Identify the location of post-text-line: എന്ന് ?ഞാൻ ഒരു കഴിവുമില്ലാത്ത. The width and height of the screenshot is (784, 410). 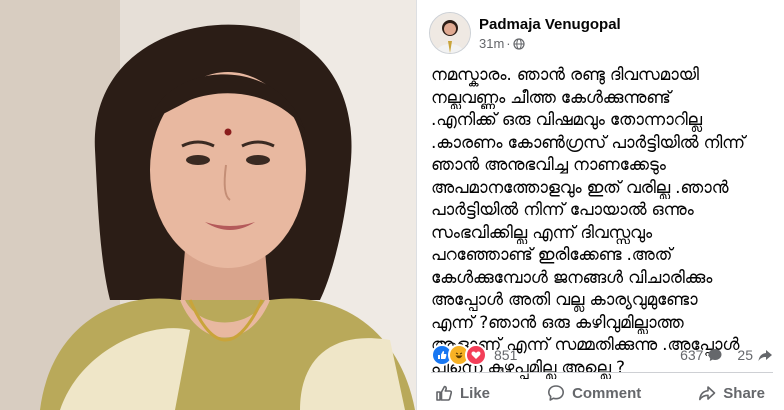
(557, 322).